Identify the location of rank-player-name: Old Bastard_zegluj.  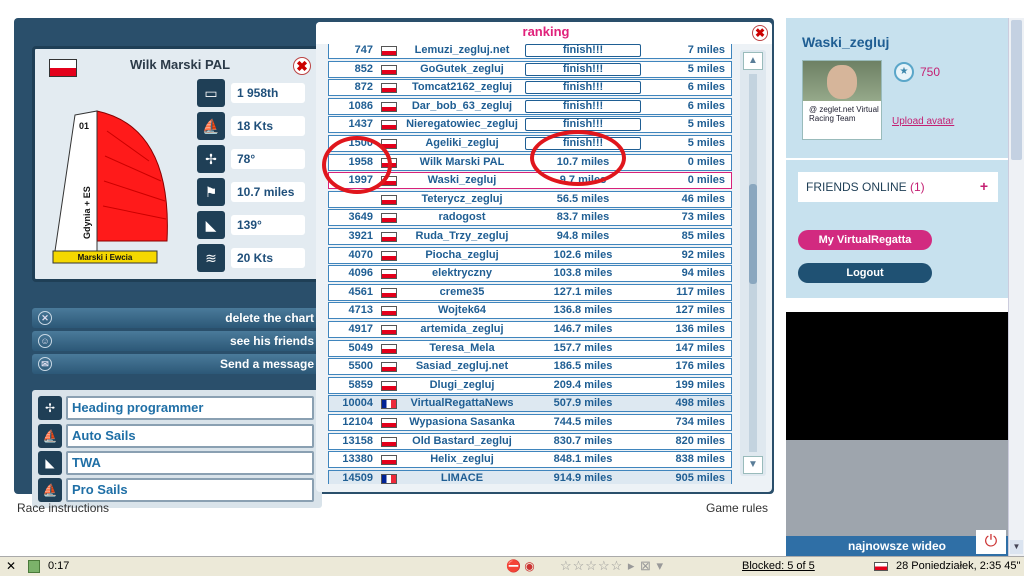
(462, 441).